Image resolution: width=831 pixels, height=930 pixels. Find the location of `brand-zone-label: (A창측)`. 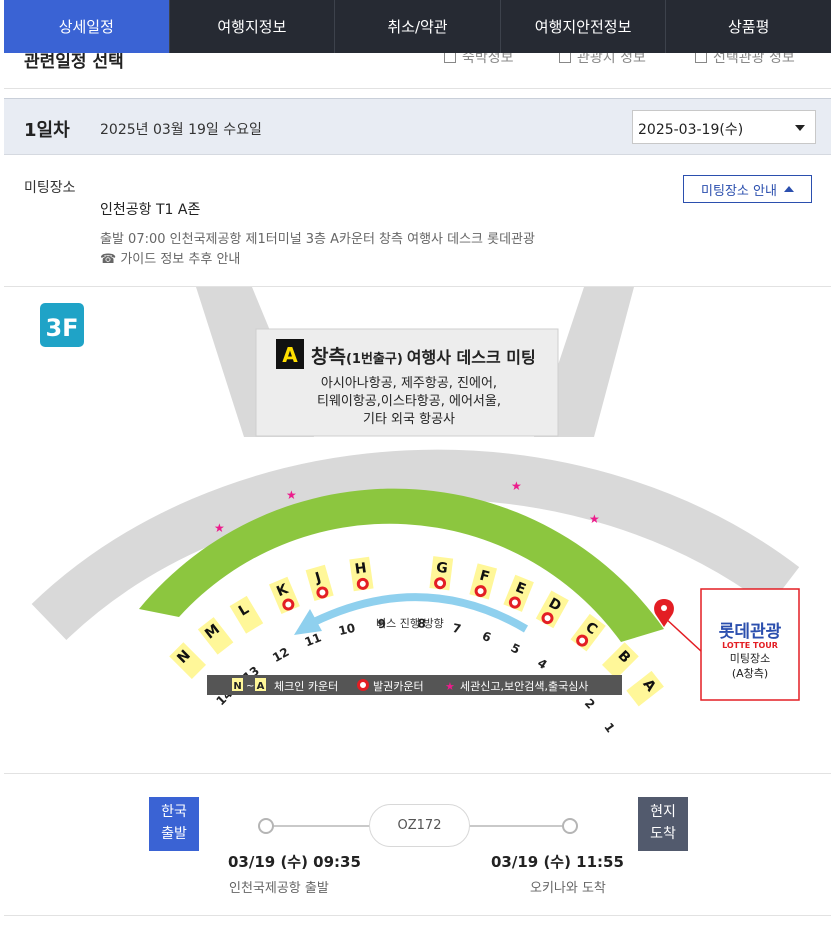

brand-zone-label: (A창측) is located at coordinates (750, 673).